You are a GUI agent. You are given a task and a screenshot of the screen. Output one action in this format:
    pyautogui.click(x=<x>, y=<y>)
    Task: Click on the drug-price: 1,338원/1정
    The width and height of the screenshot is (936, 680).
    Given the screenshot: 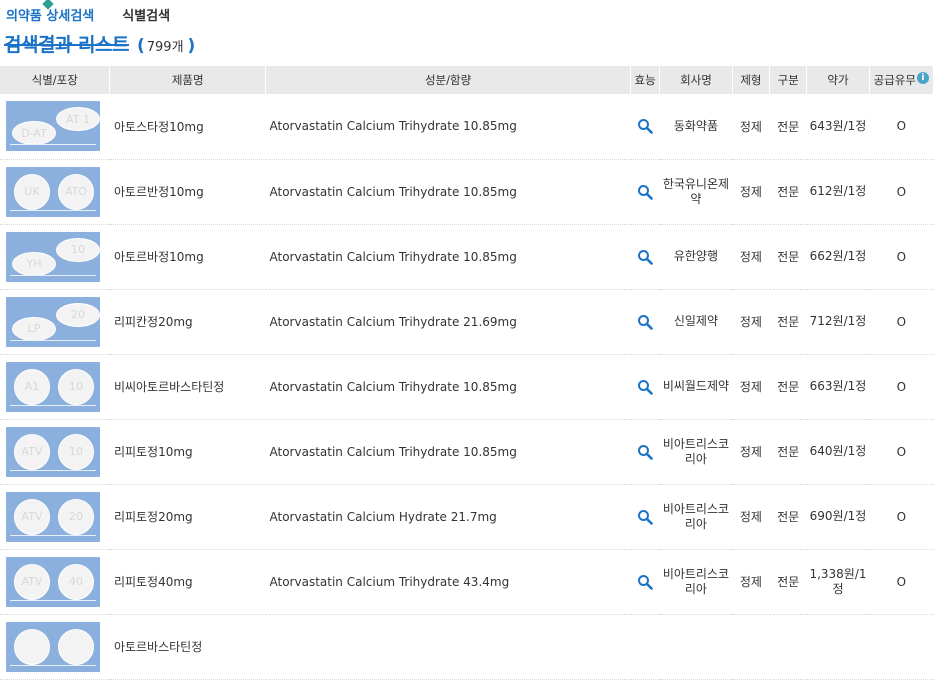 What is the action you would take?
    pyautogui.click(x=838, y=582)
    